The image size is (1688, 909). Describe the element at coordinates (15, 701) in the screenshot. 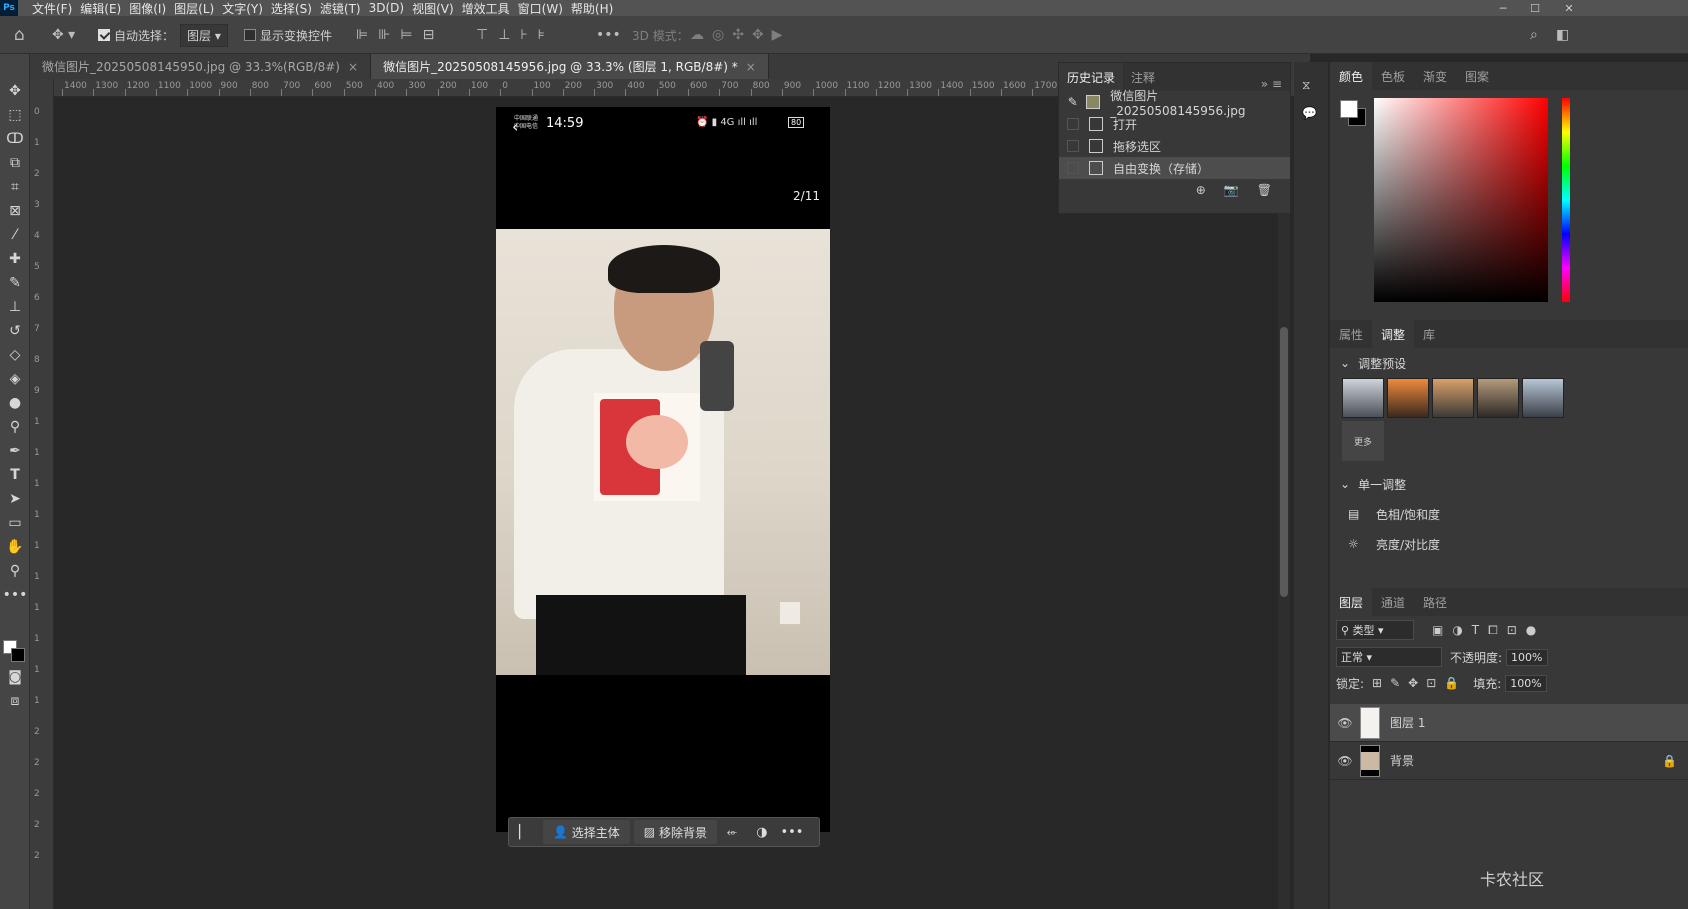

I see `screen-mode-icon: ⧈` at that location.